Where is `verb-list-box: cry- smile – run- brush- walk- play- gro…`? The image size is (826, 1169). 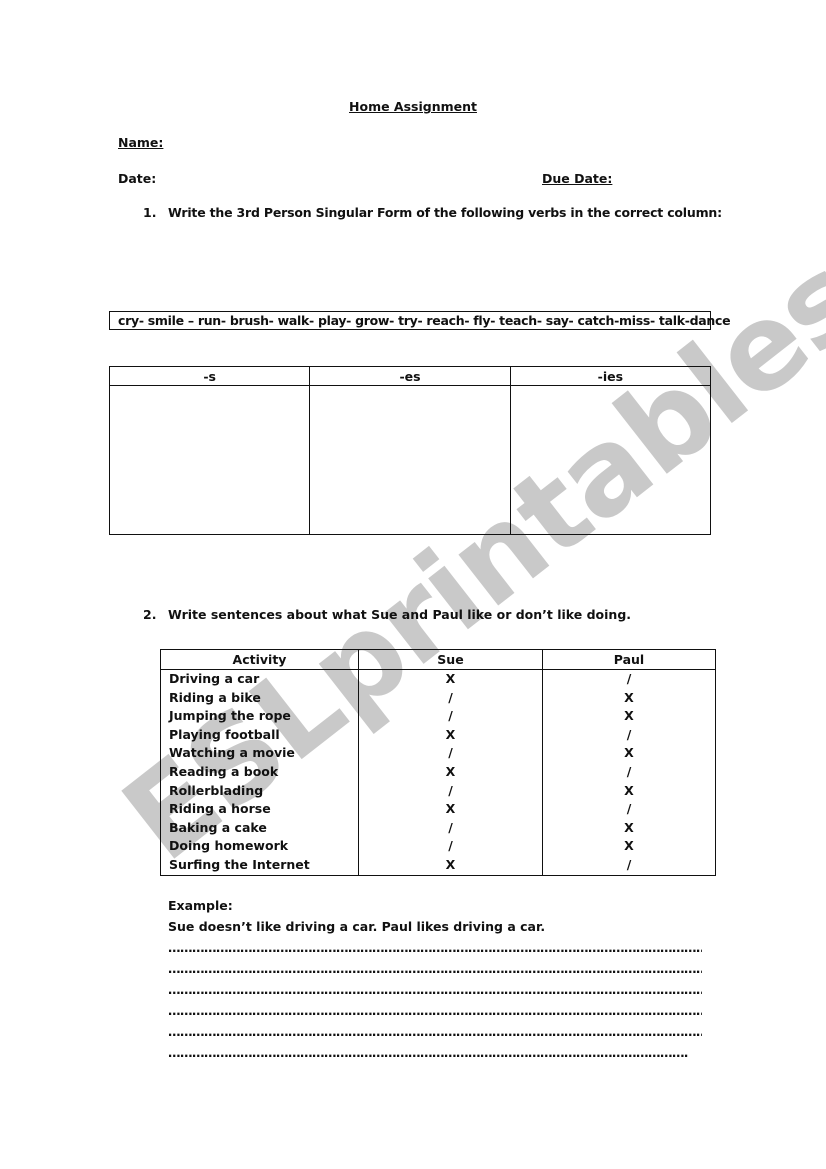
verb-list-box: cry- smile – run- brush- walk- play- gro… is located at coordinates (420, 320).